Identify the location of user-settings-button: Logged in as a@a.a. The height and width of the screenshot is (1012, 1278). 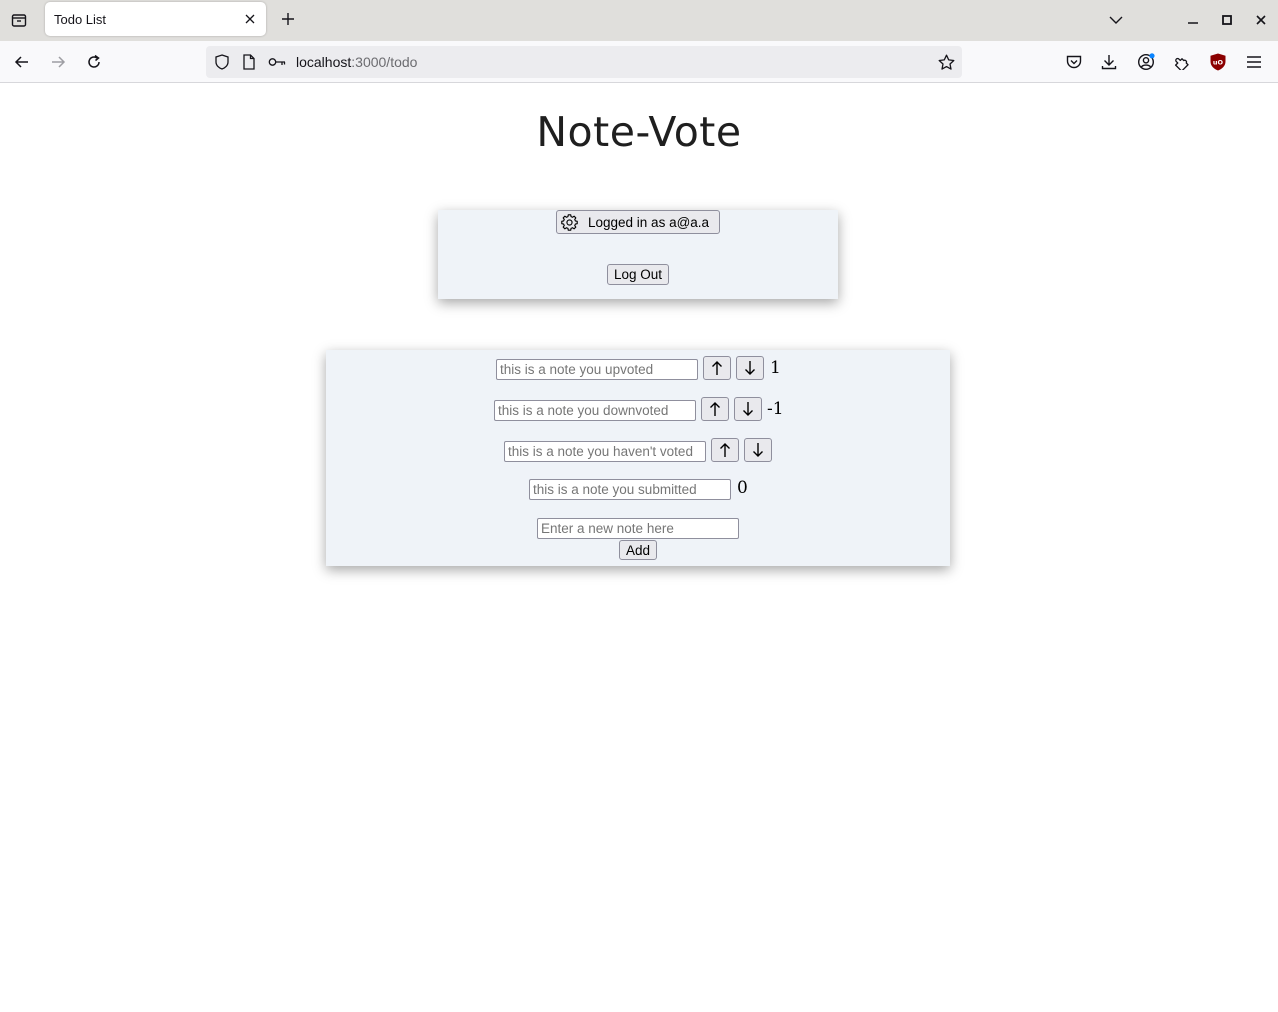
(638, 222).